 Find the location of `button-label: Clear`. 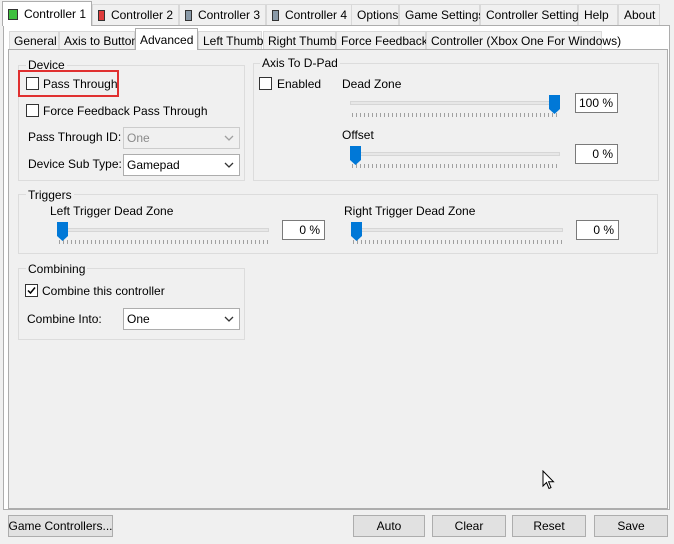

button-label: Clear is located at coordinates (469, 526).